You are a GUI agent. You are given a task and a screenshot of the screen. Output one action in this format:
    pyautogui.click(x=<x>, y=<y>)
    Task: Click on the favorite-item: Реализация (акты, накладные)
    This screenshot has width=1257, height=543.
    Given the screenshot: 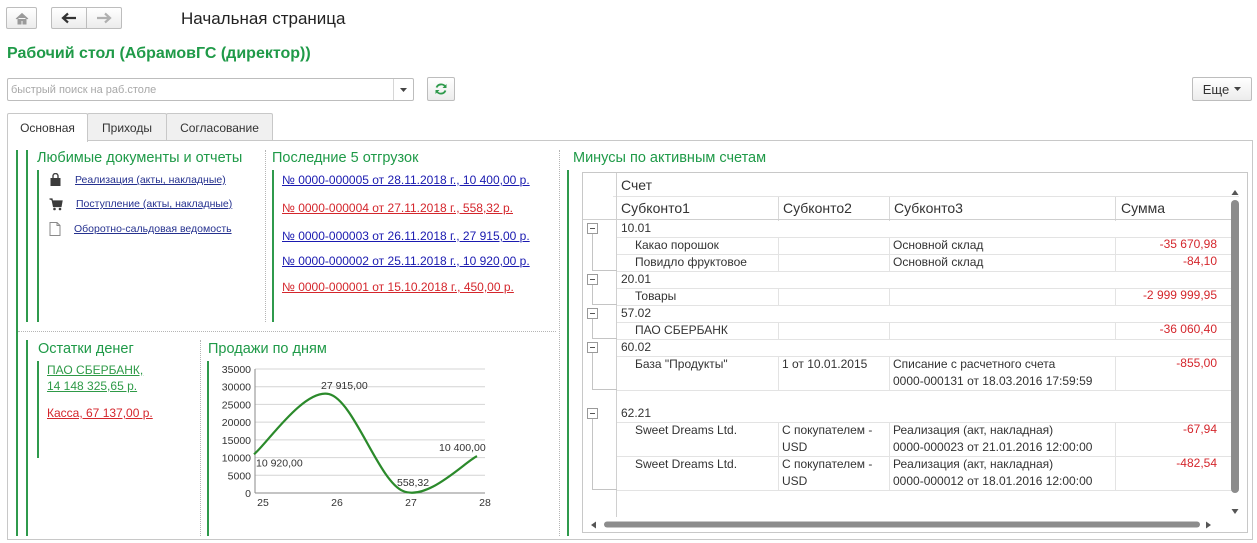 What is the action you would take?
    pyautogui.click(x=137, y=180)
    